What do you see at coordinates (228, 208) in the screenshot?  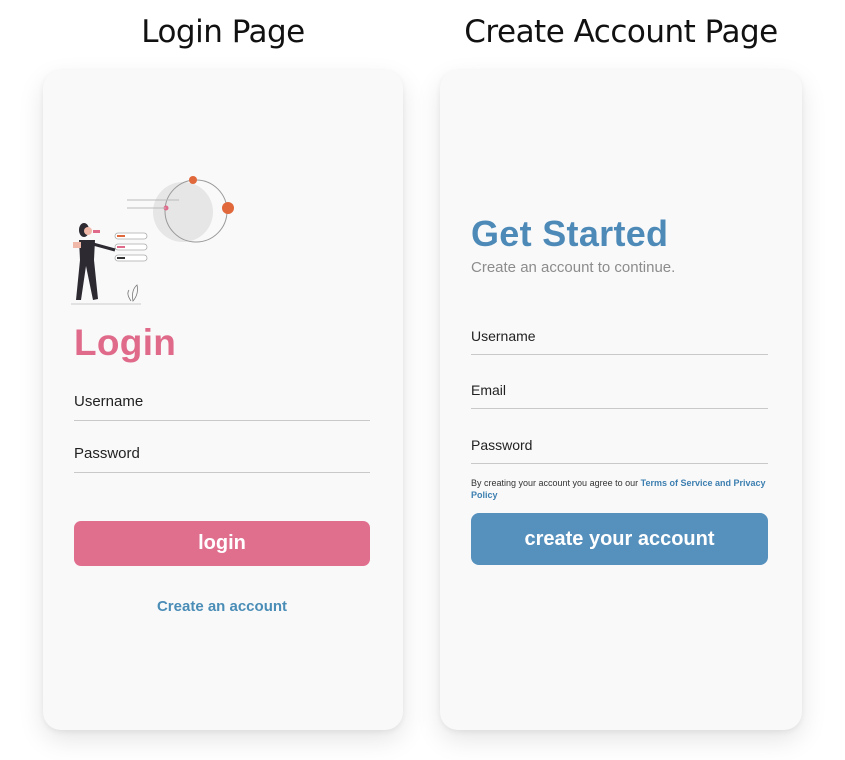 I see `illustration-dot-right` at bounding box center [228, 208].